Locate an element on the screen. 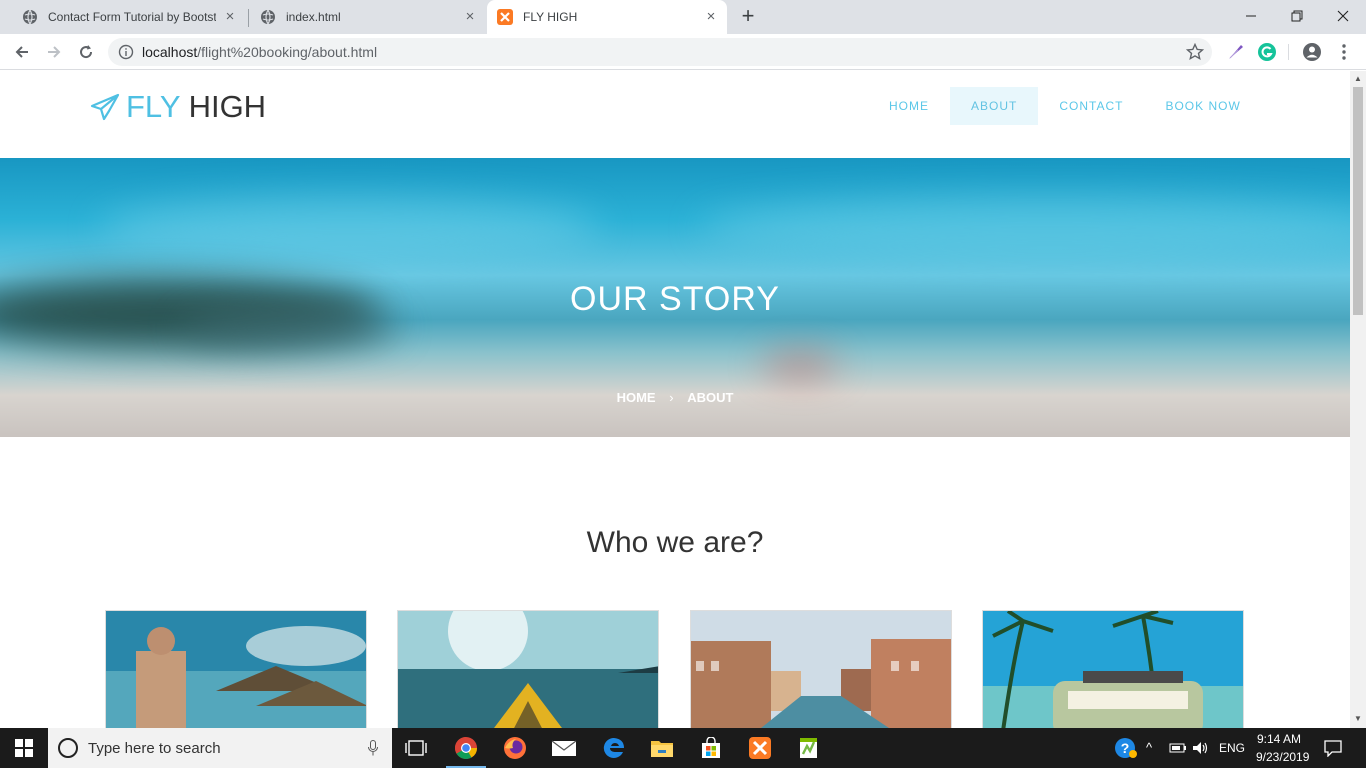 The image size is (1366, 768). mail-icon is located at coordinates (564, 748).